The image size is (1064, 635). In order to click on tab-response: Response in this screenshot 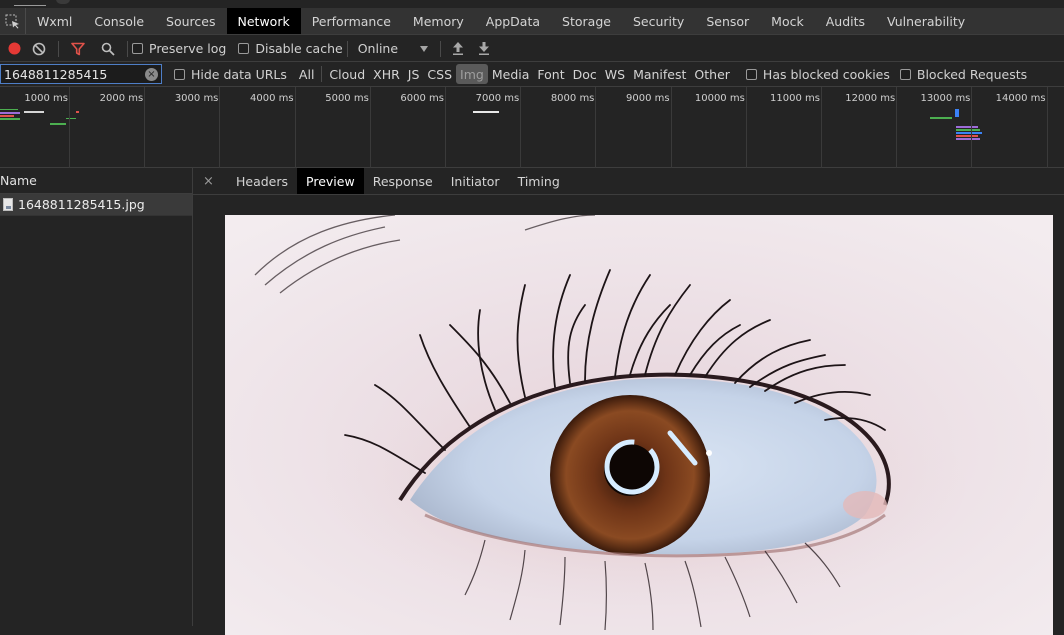, I will do `click(403, 181)`.